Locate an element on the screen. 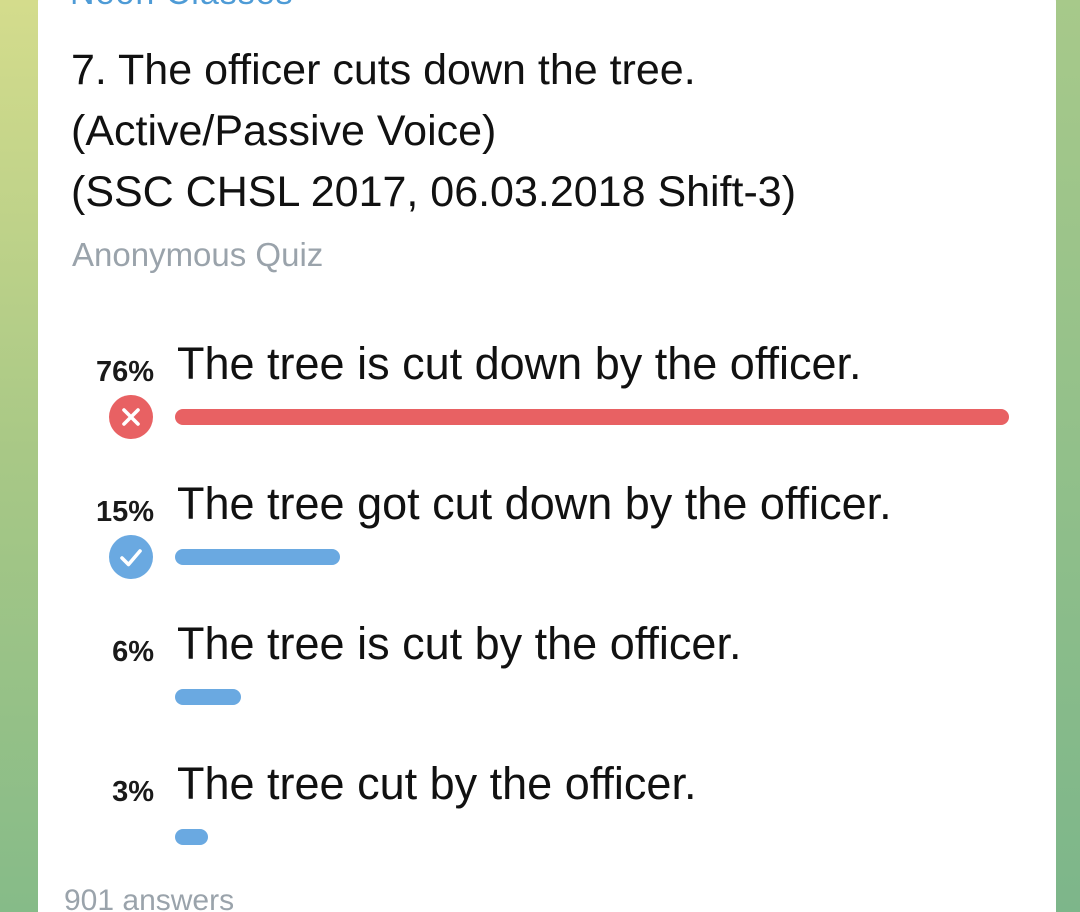 This screenshot has height=912, width=1080. option-percent: 6% is located at coordinates (133, 652).